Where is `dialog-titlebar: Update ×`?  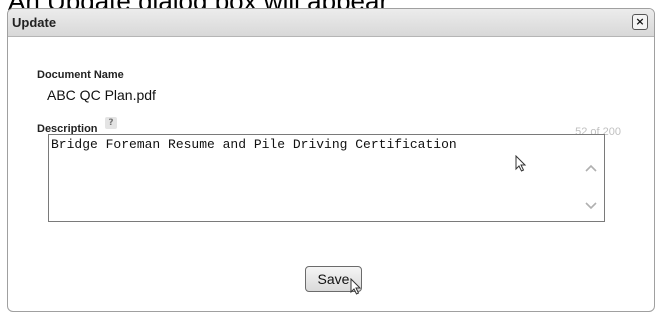 dialog-titlebar: Update × is located at coordinates (331, 23).